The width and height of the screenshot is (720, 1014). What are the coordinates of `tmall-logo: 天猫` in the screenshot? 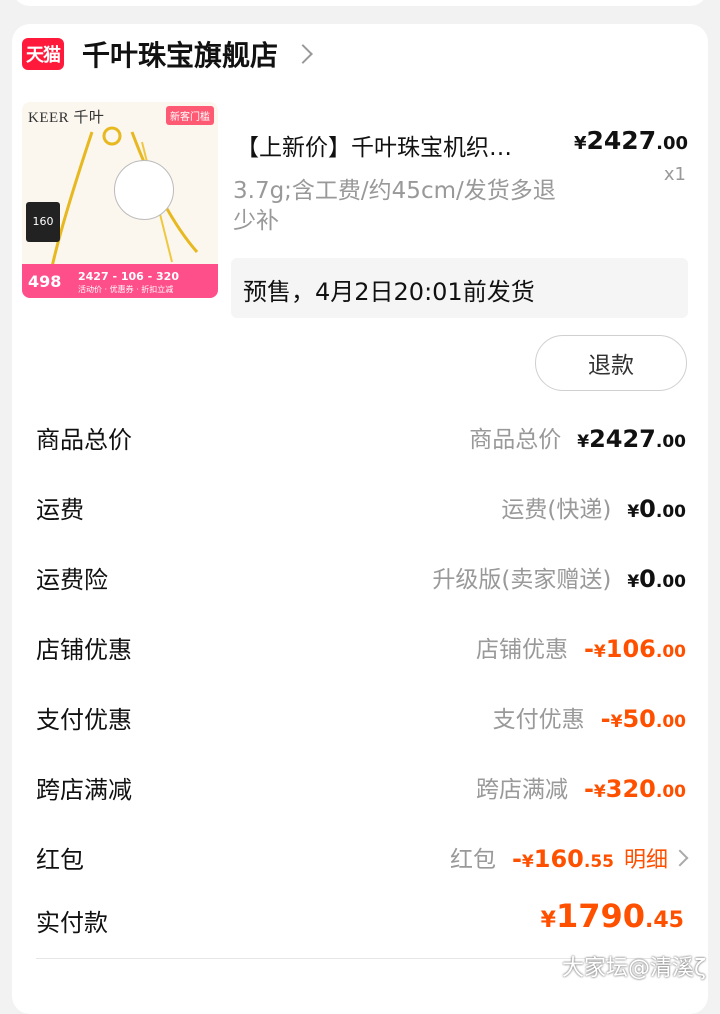 It's located at (43, 54).